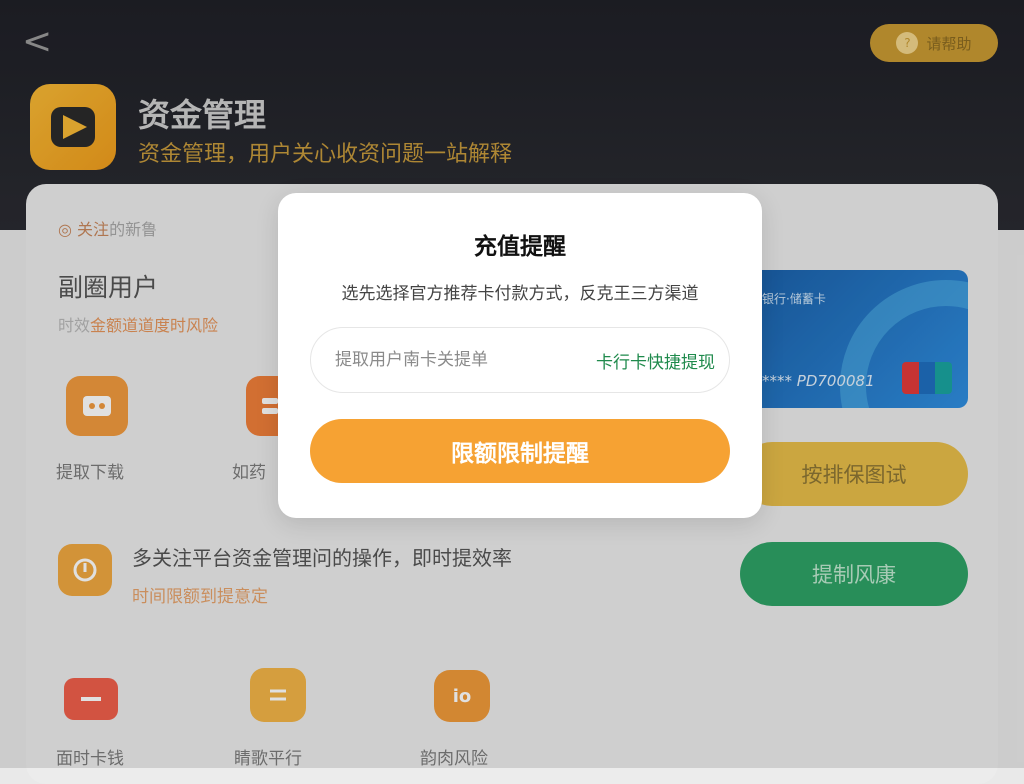 Image resolution: width=1024 pixels, height=784 pixels. I want to click on dialog-title: 充值提醒, so click(520, 247).